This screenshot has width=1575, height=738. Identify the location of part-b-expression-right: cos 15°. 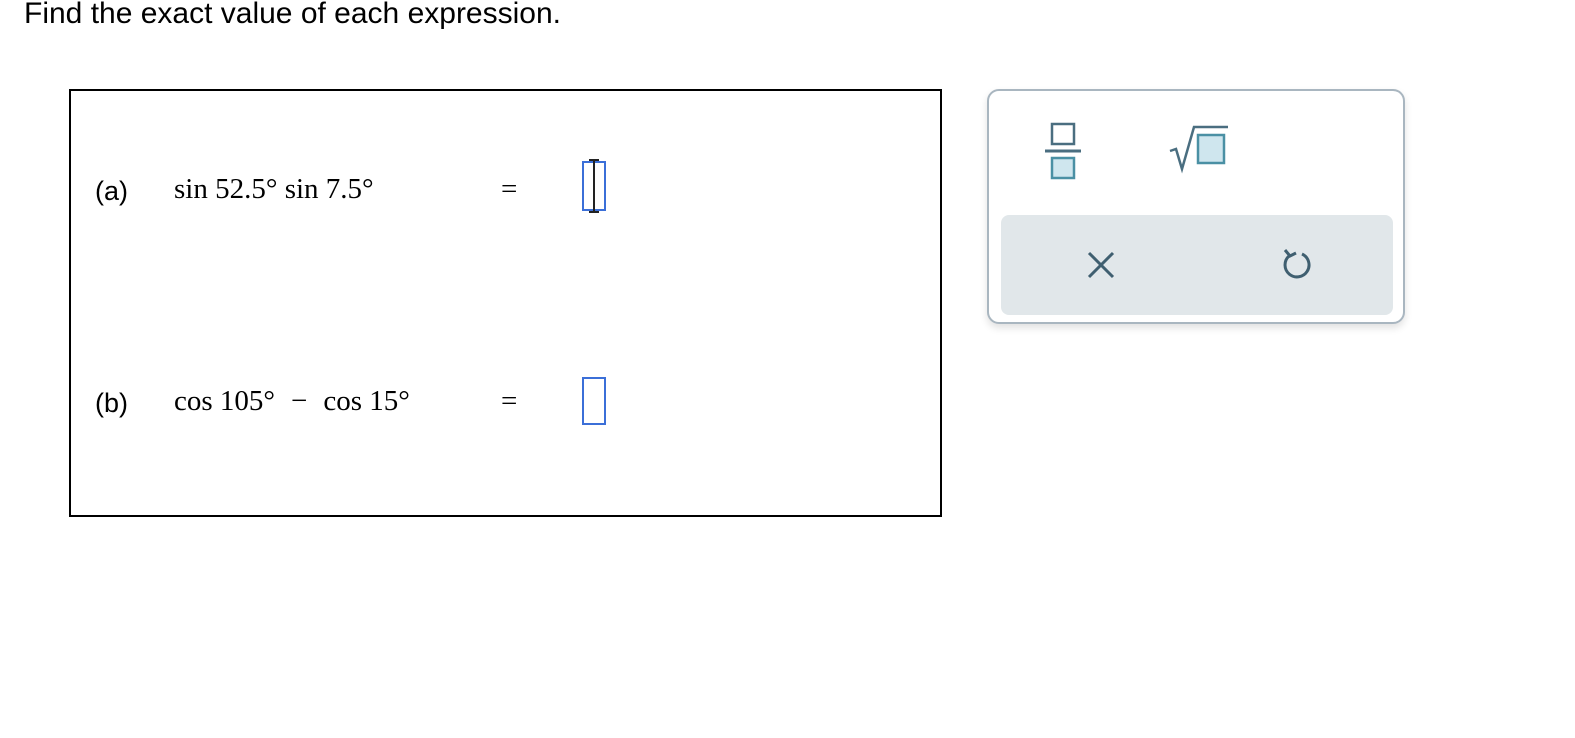
(366, 401).